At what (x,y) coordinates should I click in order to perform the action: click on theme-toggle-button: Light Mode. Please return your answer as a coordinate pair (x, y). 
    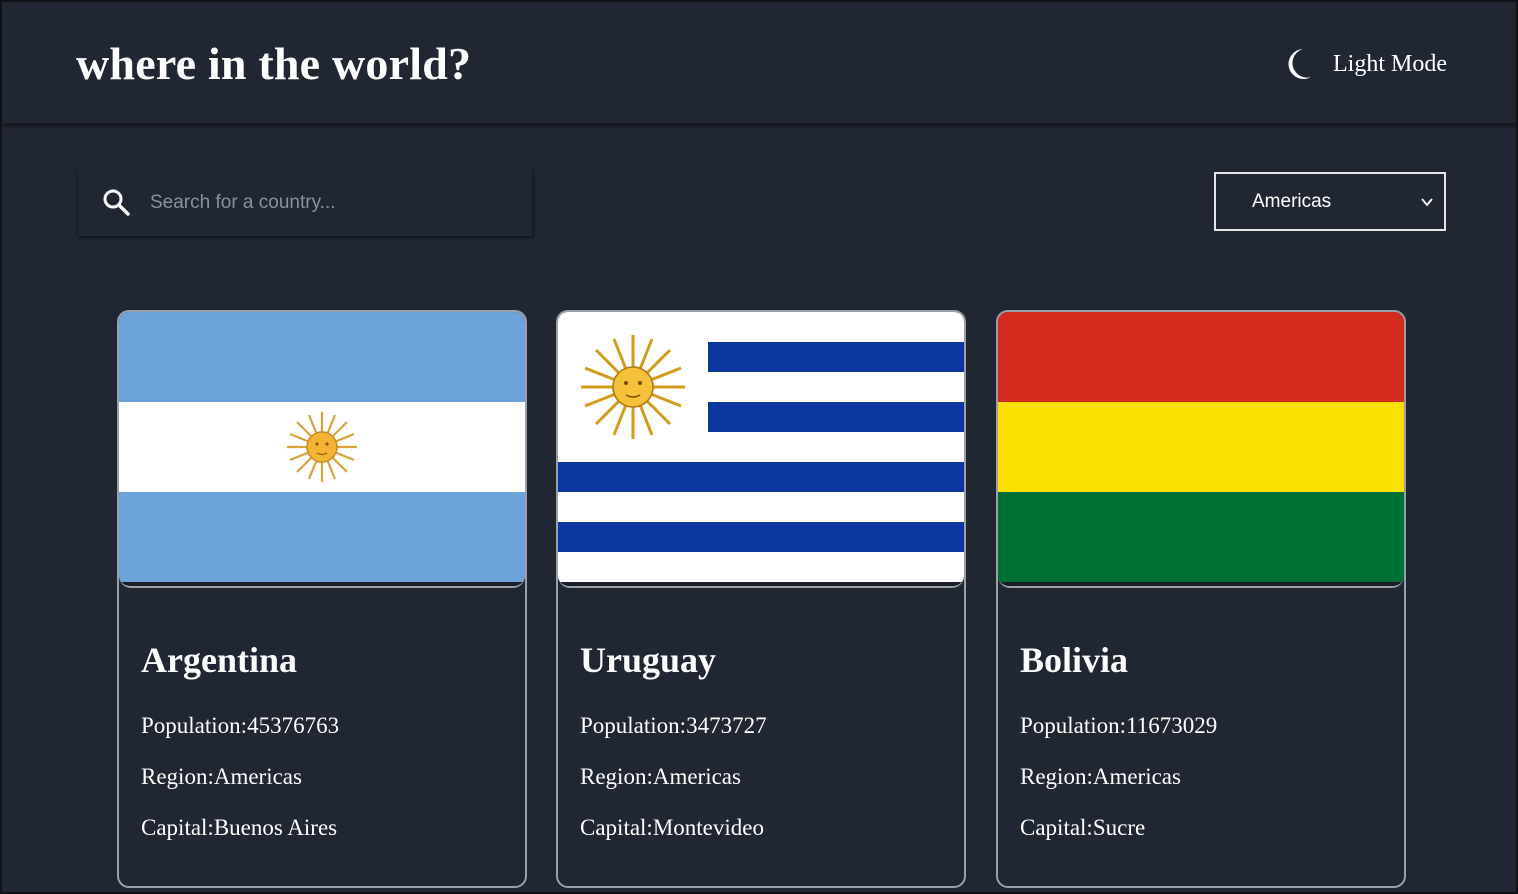
    Looking at the image, I should click on (1366, 64).